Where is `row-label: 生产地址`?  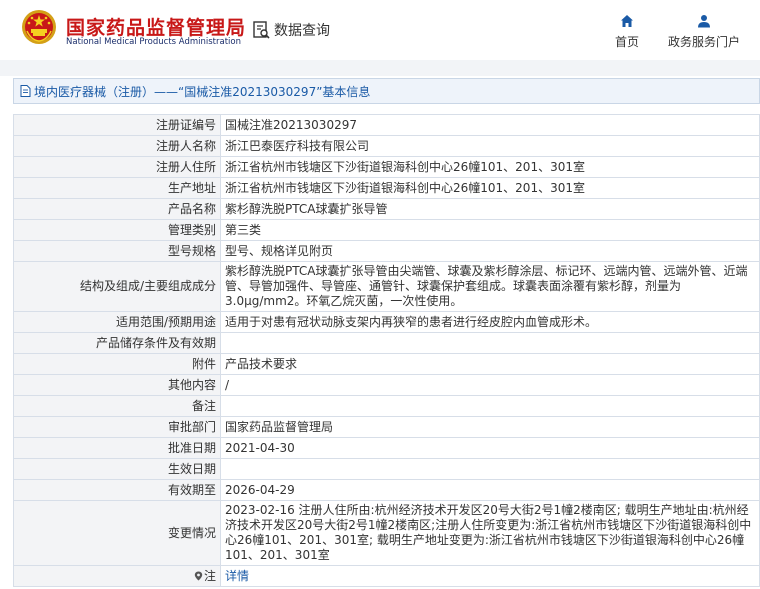
row-label: 生产地址 is located at coordinates (117, 188).